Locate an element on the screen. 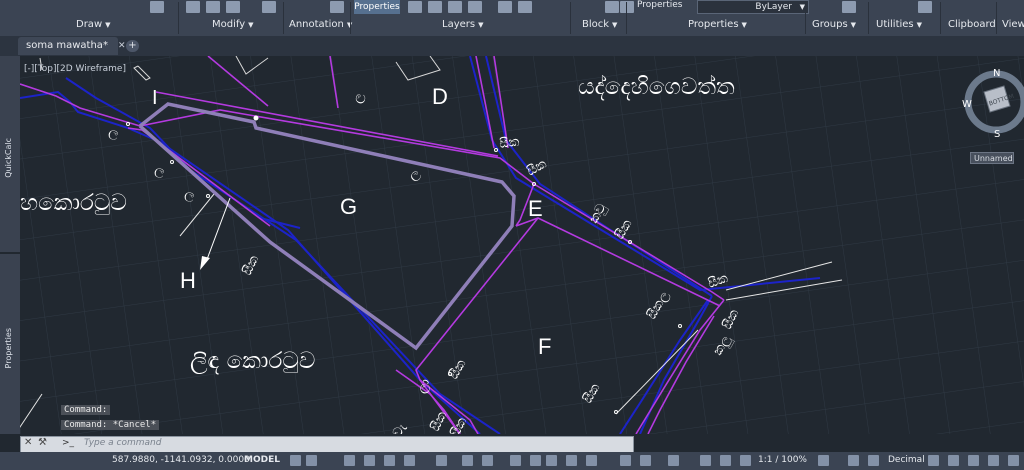 The width and height of the screenshot is (1024, 470). viewport-controls: [-][Top][2D Wireframe] is located at coordinates (75, 69).